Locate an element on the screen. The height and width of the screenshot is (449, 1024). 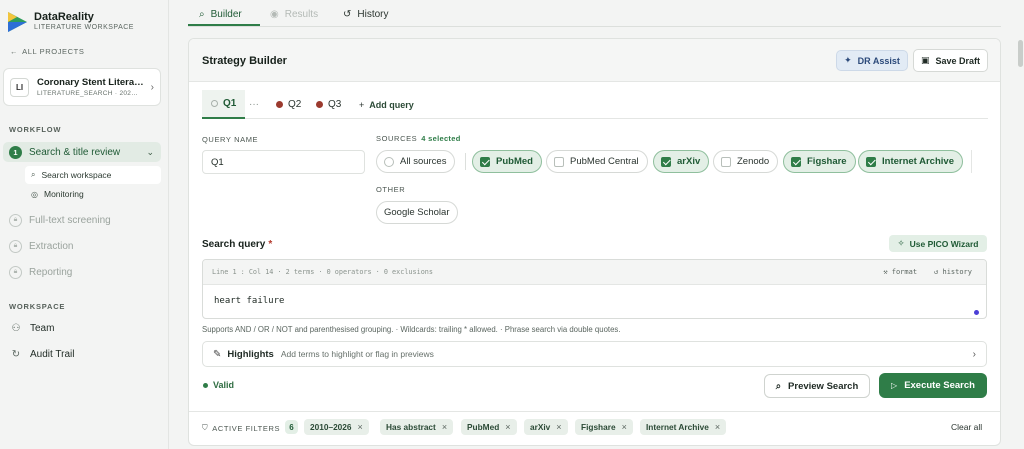
workflow-item-full-text-screening: 🔒︎ Full-text screening is located at coordinates (82, 220).